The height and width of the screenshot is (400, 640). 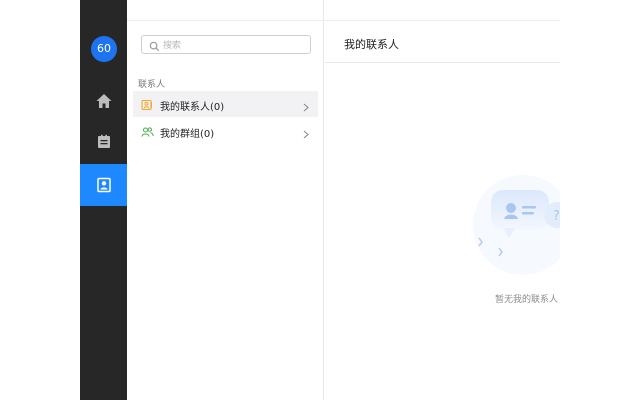 I want to click on search-icon, so click(x=154, y=48).